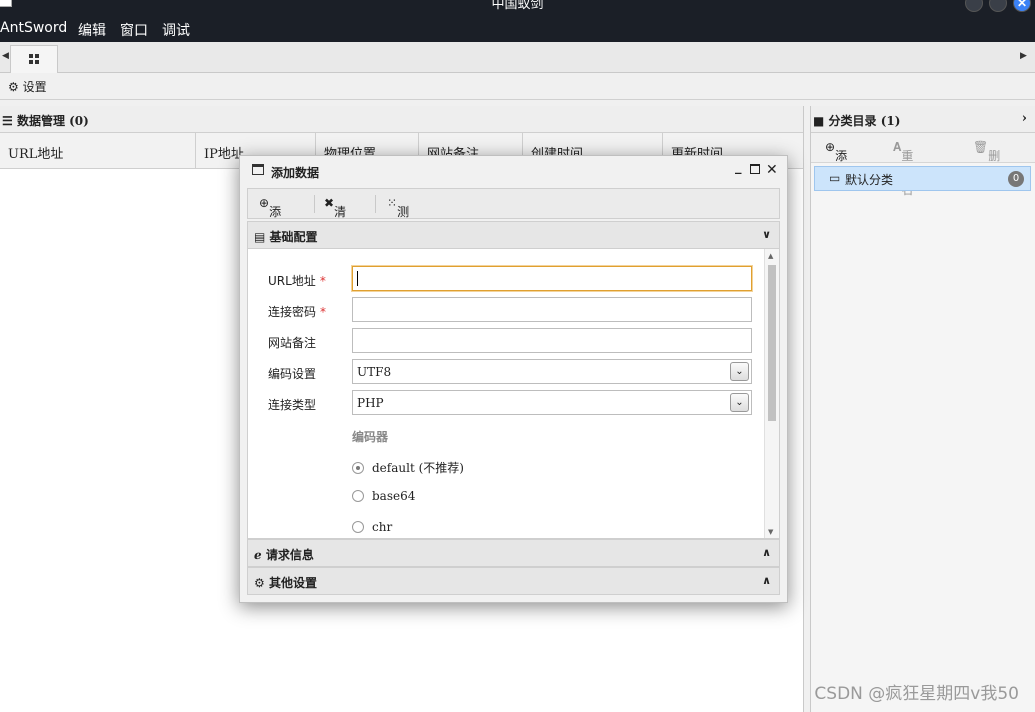 The width and height of the screenshot is (1035, 712). What do you see at coordinates (513, 235) in the screenshot?
I see `section-basic-config: ▤ 基础配置 ∨` at bounding box center [513, 235].